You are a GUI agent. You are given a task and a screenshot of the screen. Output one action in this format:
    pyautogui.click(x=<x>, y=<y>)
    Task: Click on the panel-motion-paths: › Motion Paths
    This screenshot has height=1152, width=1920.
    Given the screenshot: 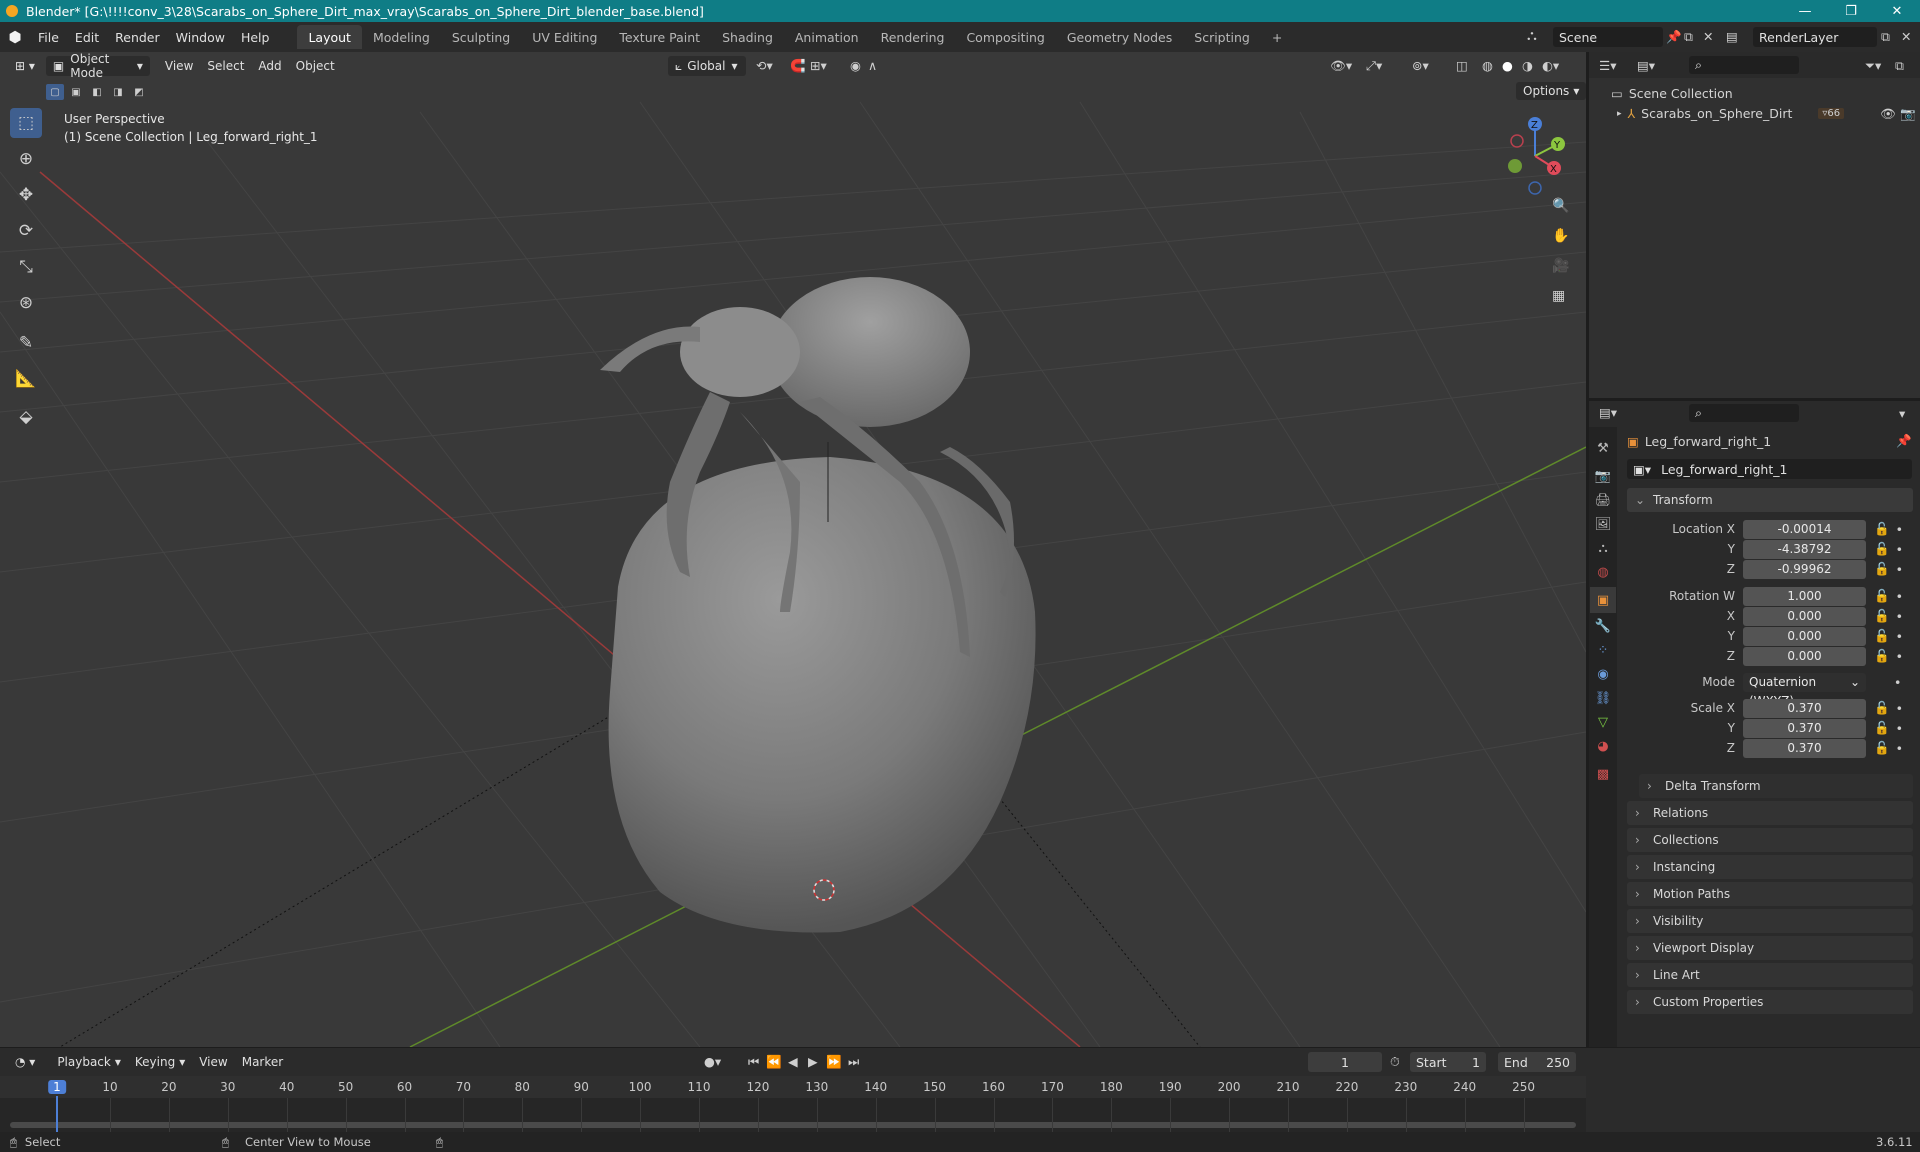 What is the action you would take?
    pyautogui.click(x=1770, y=894)
    